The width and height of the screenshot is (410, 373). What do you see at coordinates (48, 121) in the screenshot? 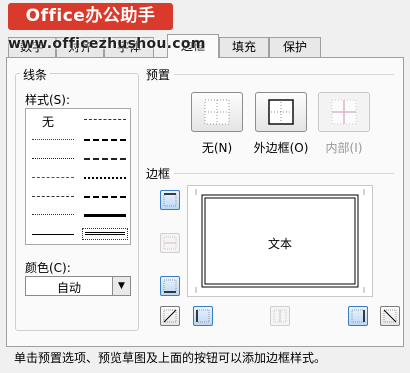
I see `line-style-none: 无` at bounding box center [48, 121].